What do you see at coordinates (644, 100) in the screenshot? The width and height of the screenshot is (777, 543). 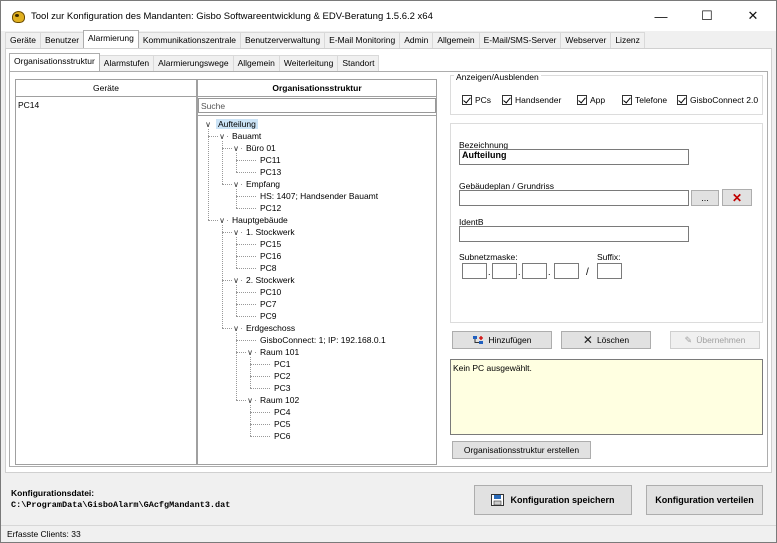 I see `checkbox-telefone: Telefone` at bounding box center [644, 100].